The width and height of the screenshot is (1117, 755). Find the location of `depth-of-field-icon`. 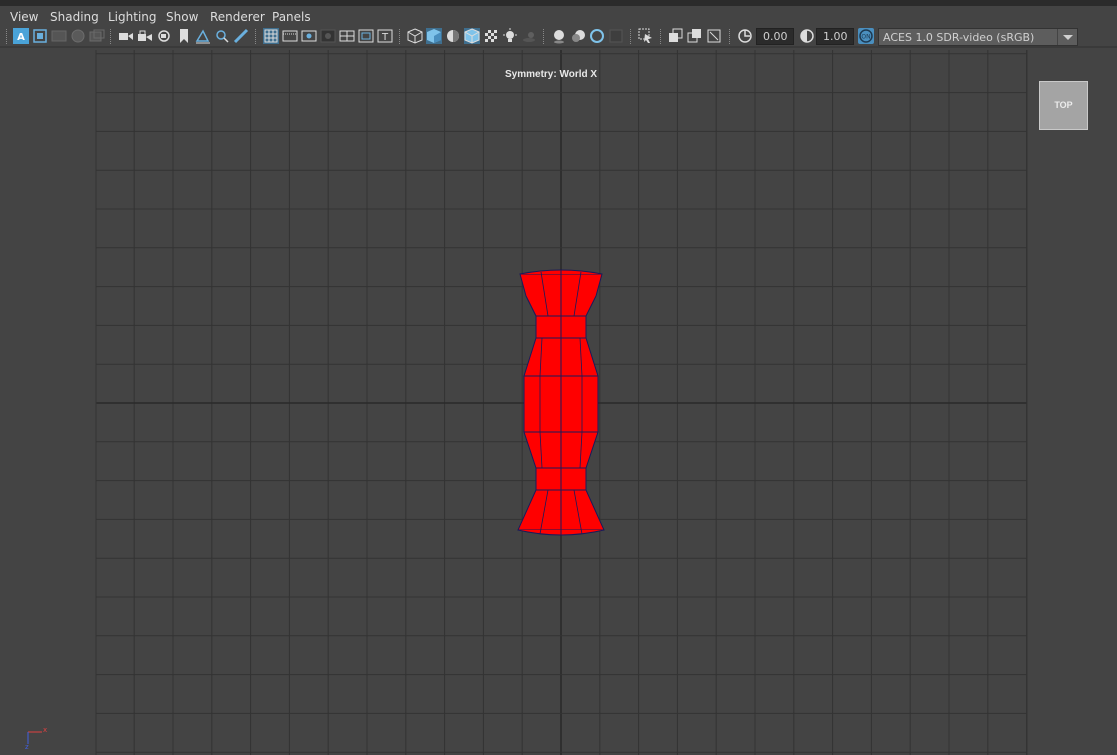

depth-of-field-icon is located at coordinates (616, 36).